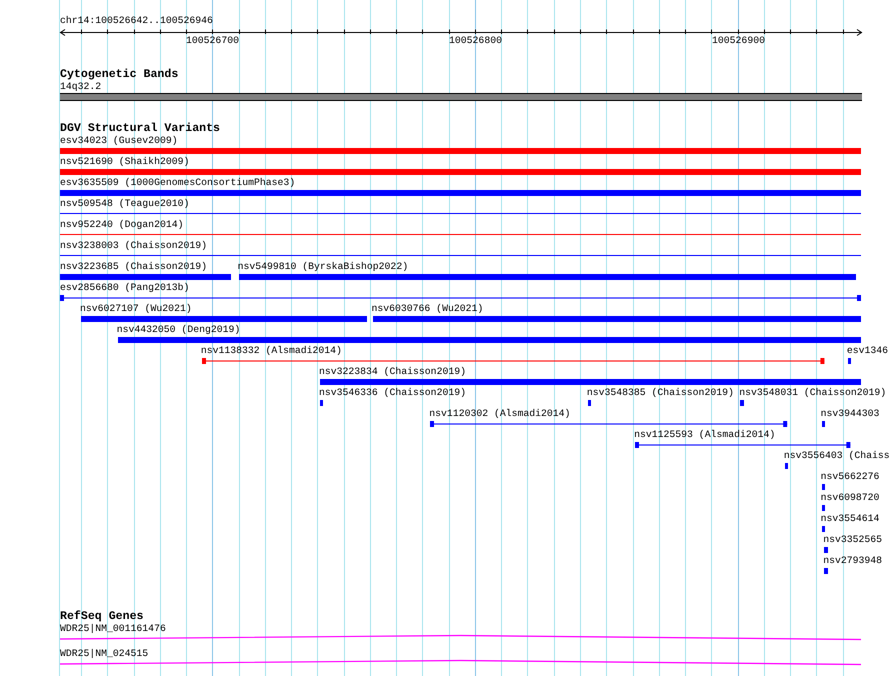 Image resolution: width=890 pixels, height=676 pixels. What do you see at coordinates (212, 40) in the screenshot?
I see `ruler-tick-label: 100526700` at bounding box center [212, 40].